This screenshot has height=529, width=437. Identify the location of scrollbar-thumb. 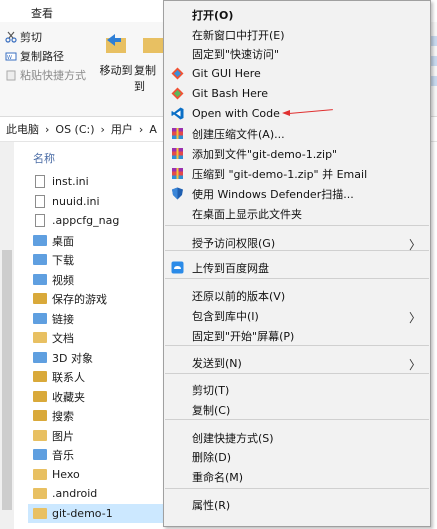
(7, 380).